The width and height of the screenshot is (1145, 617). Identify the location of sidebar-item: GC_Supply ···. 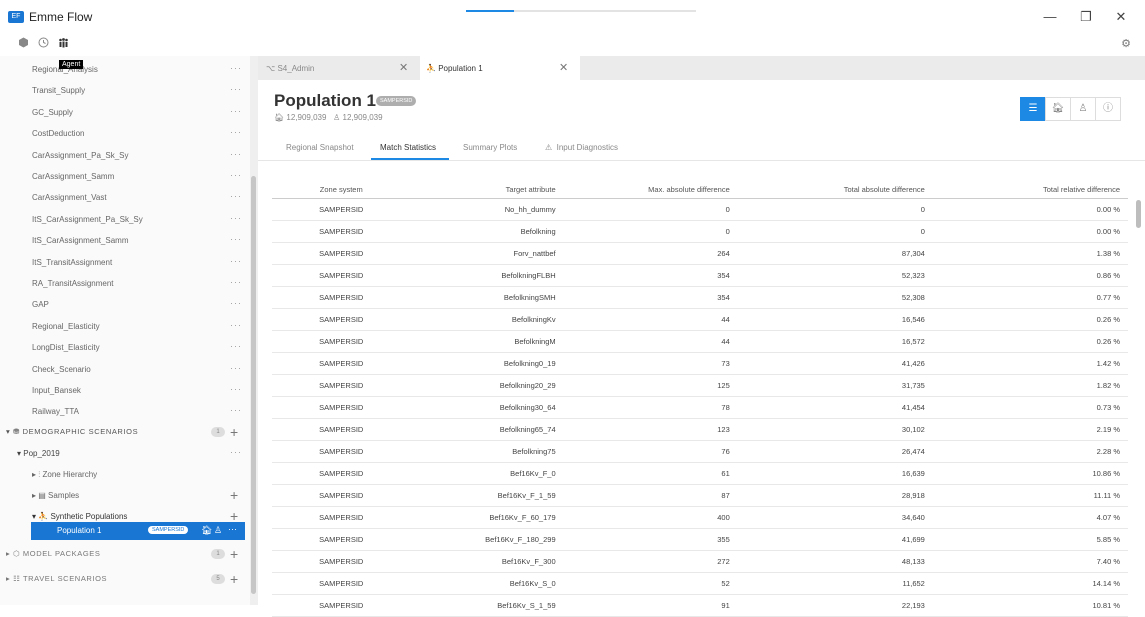
(122, 112).